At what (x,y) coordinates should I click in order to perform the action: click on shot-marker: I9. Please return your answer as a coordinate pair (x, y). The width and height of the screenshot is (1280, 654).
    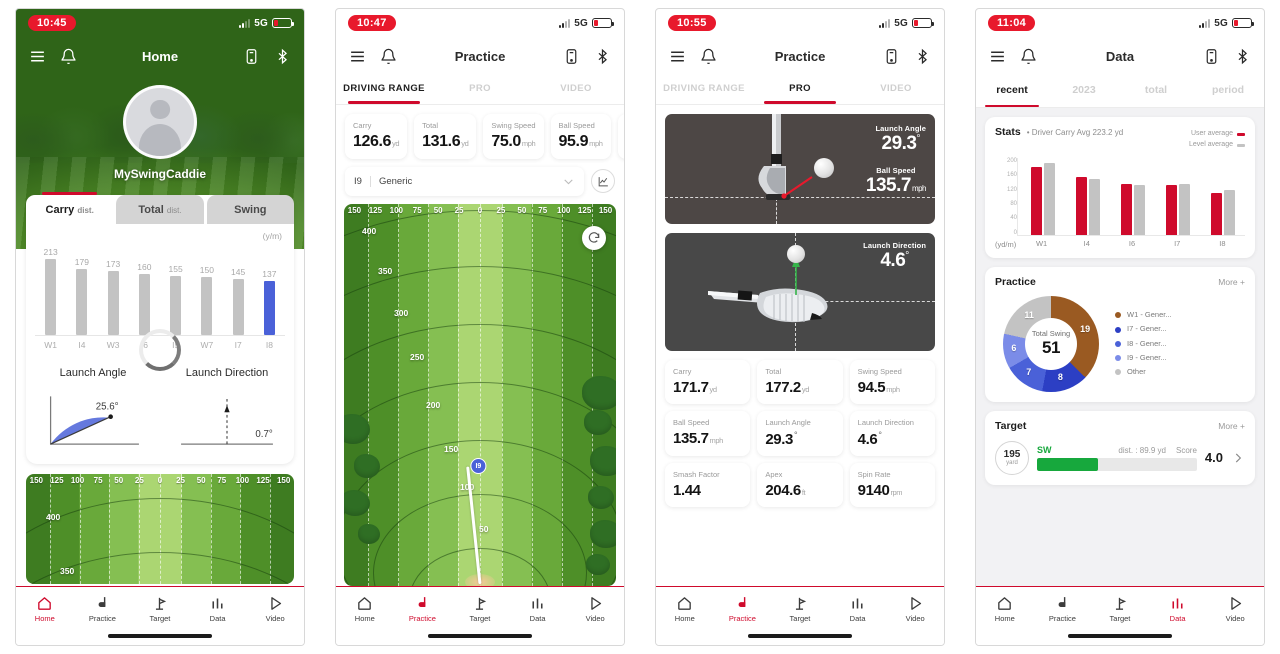
    Looking at the image, I should click on (478, 466).